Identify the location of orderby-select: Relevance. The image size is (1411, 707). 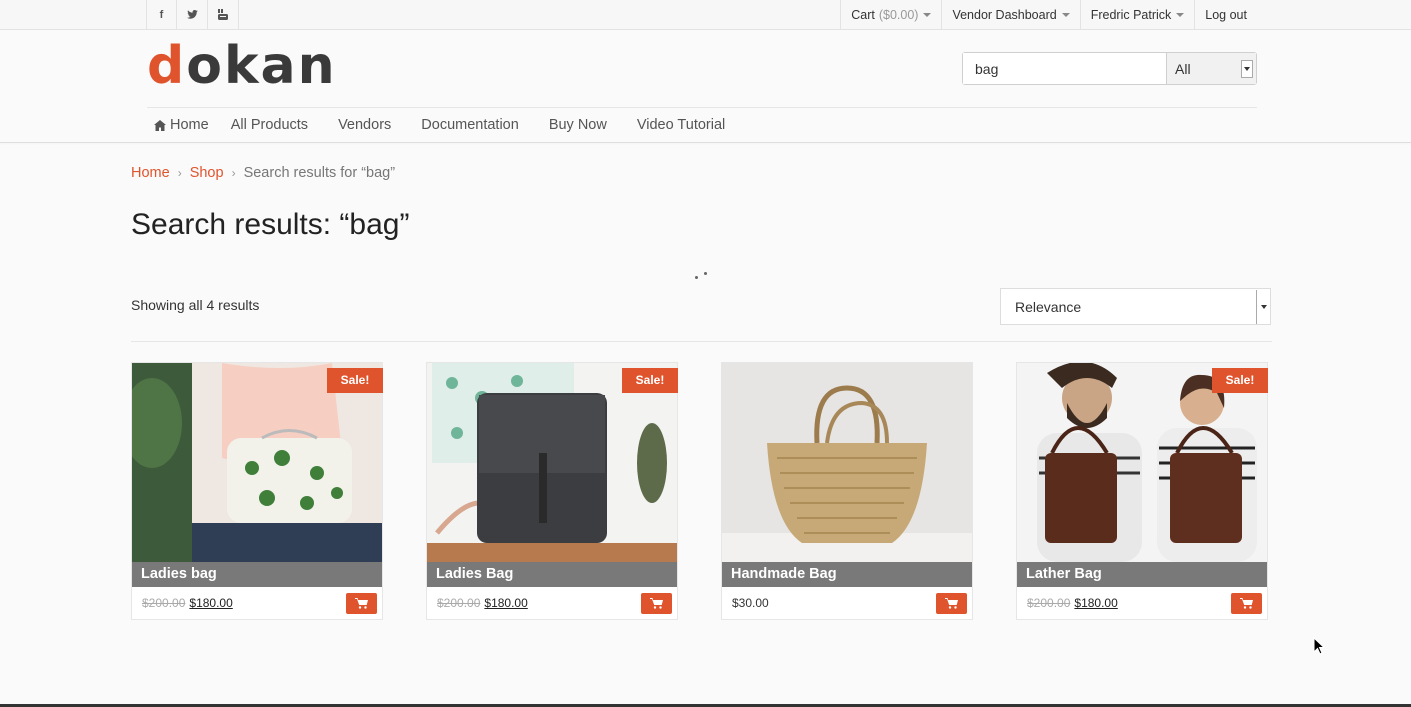
(1135, 306).